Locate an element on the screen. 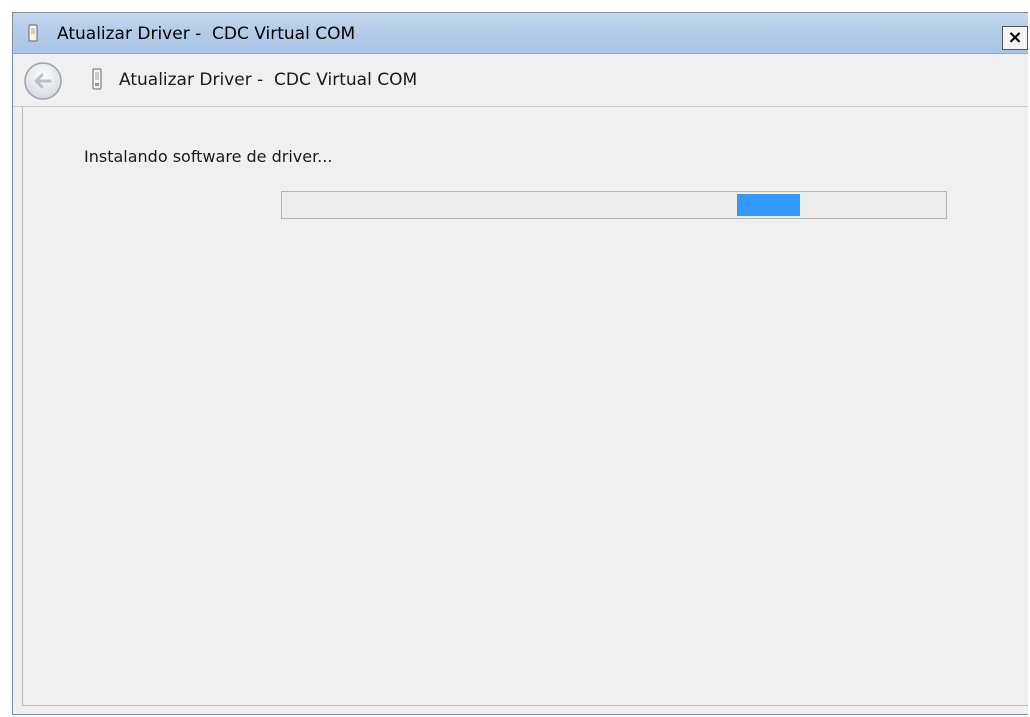 This screenshot has width=1030, height=717. nav-title: Atualizar Driver - CDC Virtual COM is located at coordinates (268, 80).